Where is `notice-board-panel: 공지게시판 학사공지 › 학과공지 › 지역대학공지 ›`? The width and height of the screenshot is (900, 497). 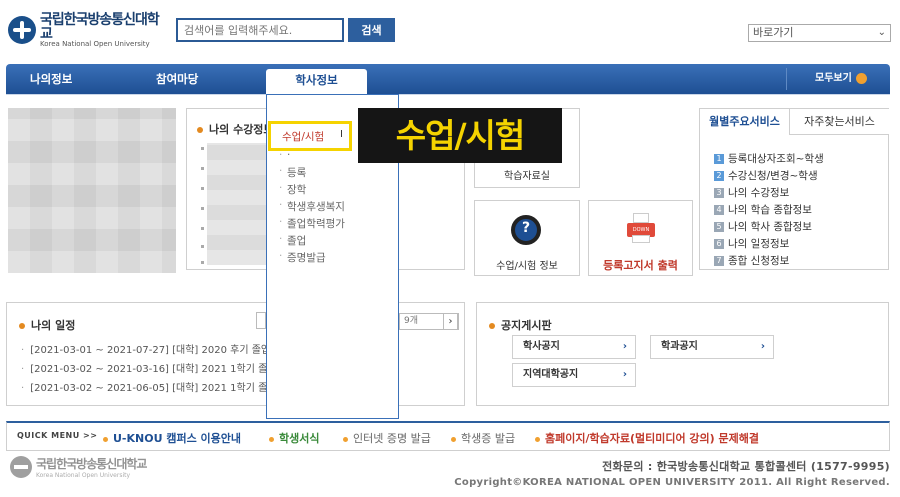 notice-board-panel: 공지게시판 학사공지 › 학과공지 › 지역대학공지 › is located at coordinates (682, 354).